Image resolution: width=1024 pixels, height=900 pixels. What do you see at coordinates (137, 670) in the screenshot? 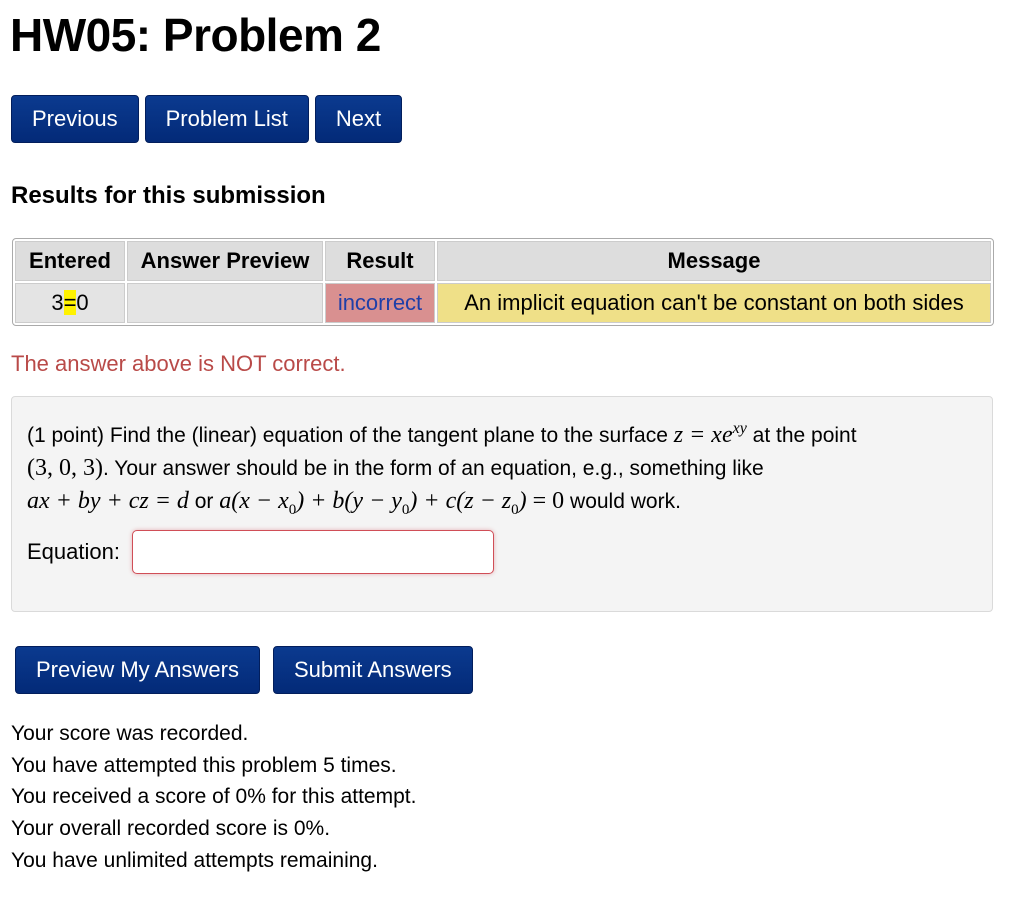
I see `preview-answers-button: Preview My Answers` at bounding box center [137, 670].